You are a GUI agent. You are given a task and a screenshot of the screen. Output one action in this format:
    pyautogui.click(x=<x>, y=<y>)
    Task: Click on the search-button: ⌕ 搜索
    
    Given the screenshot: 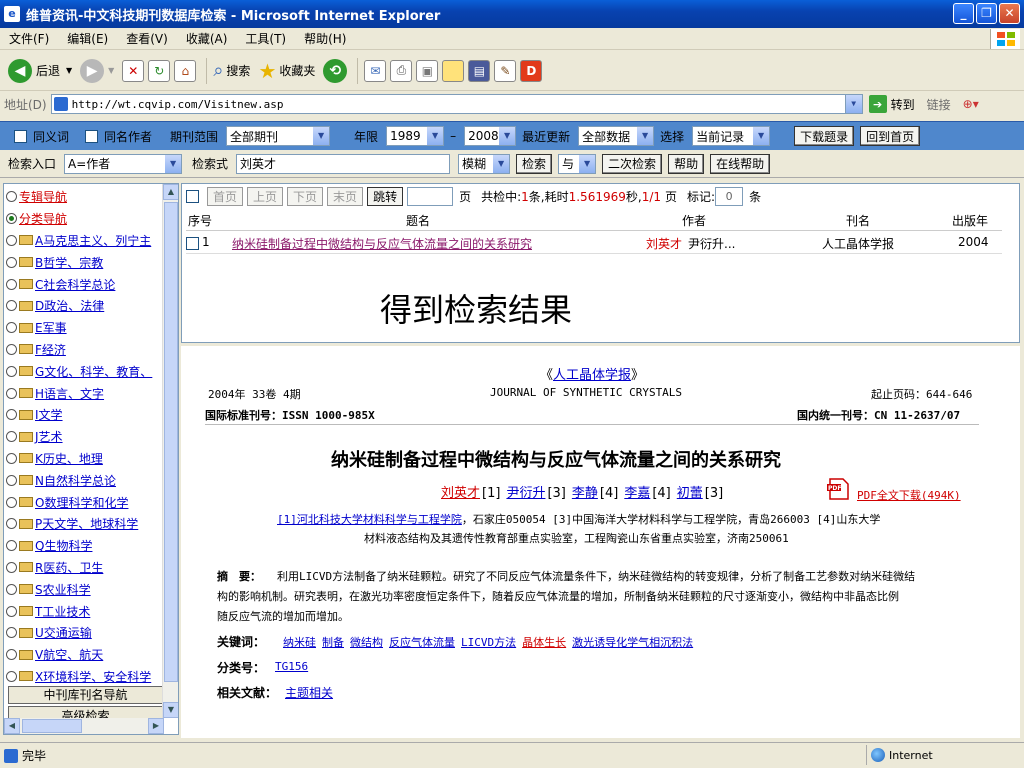 What is the action you would take?
    pyautogui.click(x=231, y=70)
    